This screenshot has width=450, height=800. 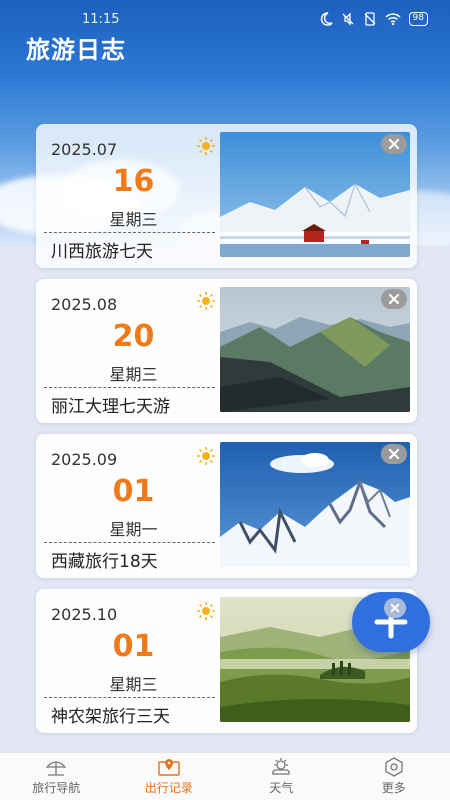 I want to click on card-year-month: 2025.08, so click(x=84, y=304).